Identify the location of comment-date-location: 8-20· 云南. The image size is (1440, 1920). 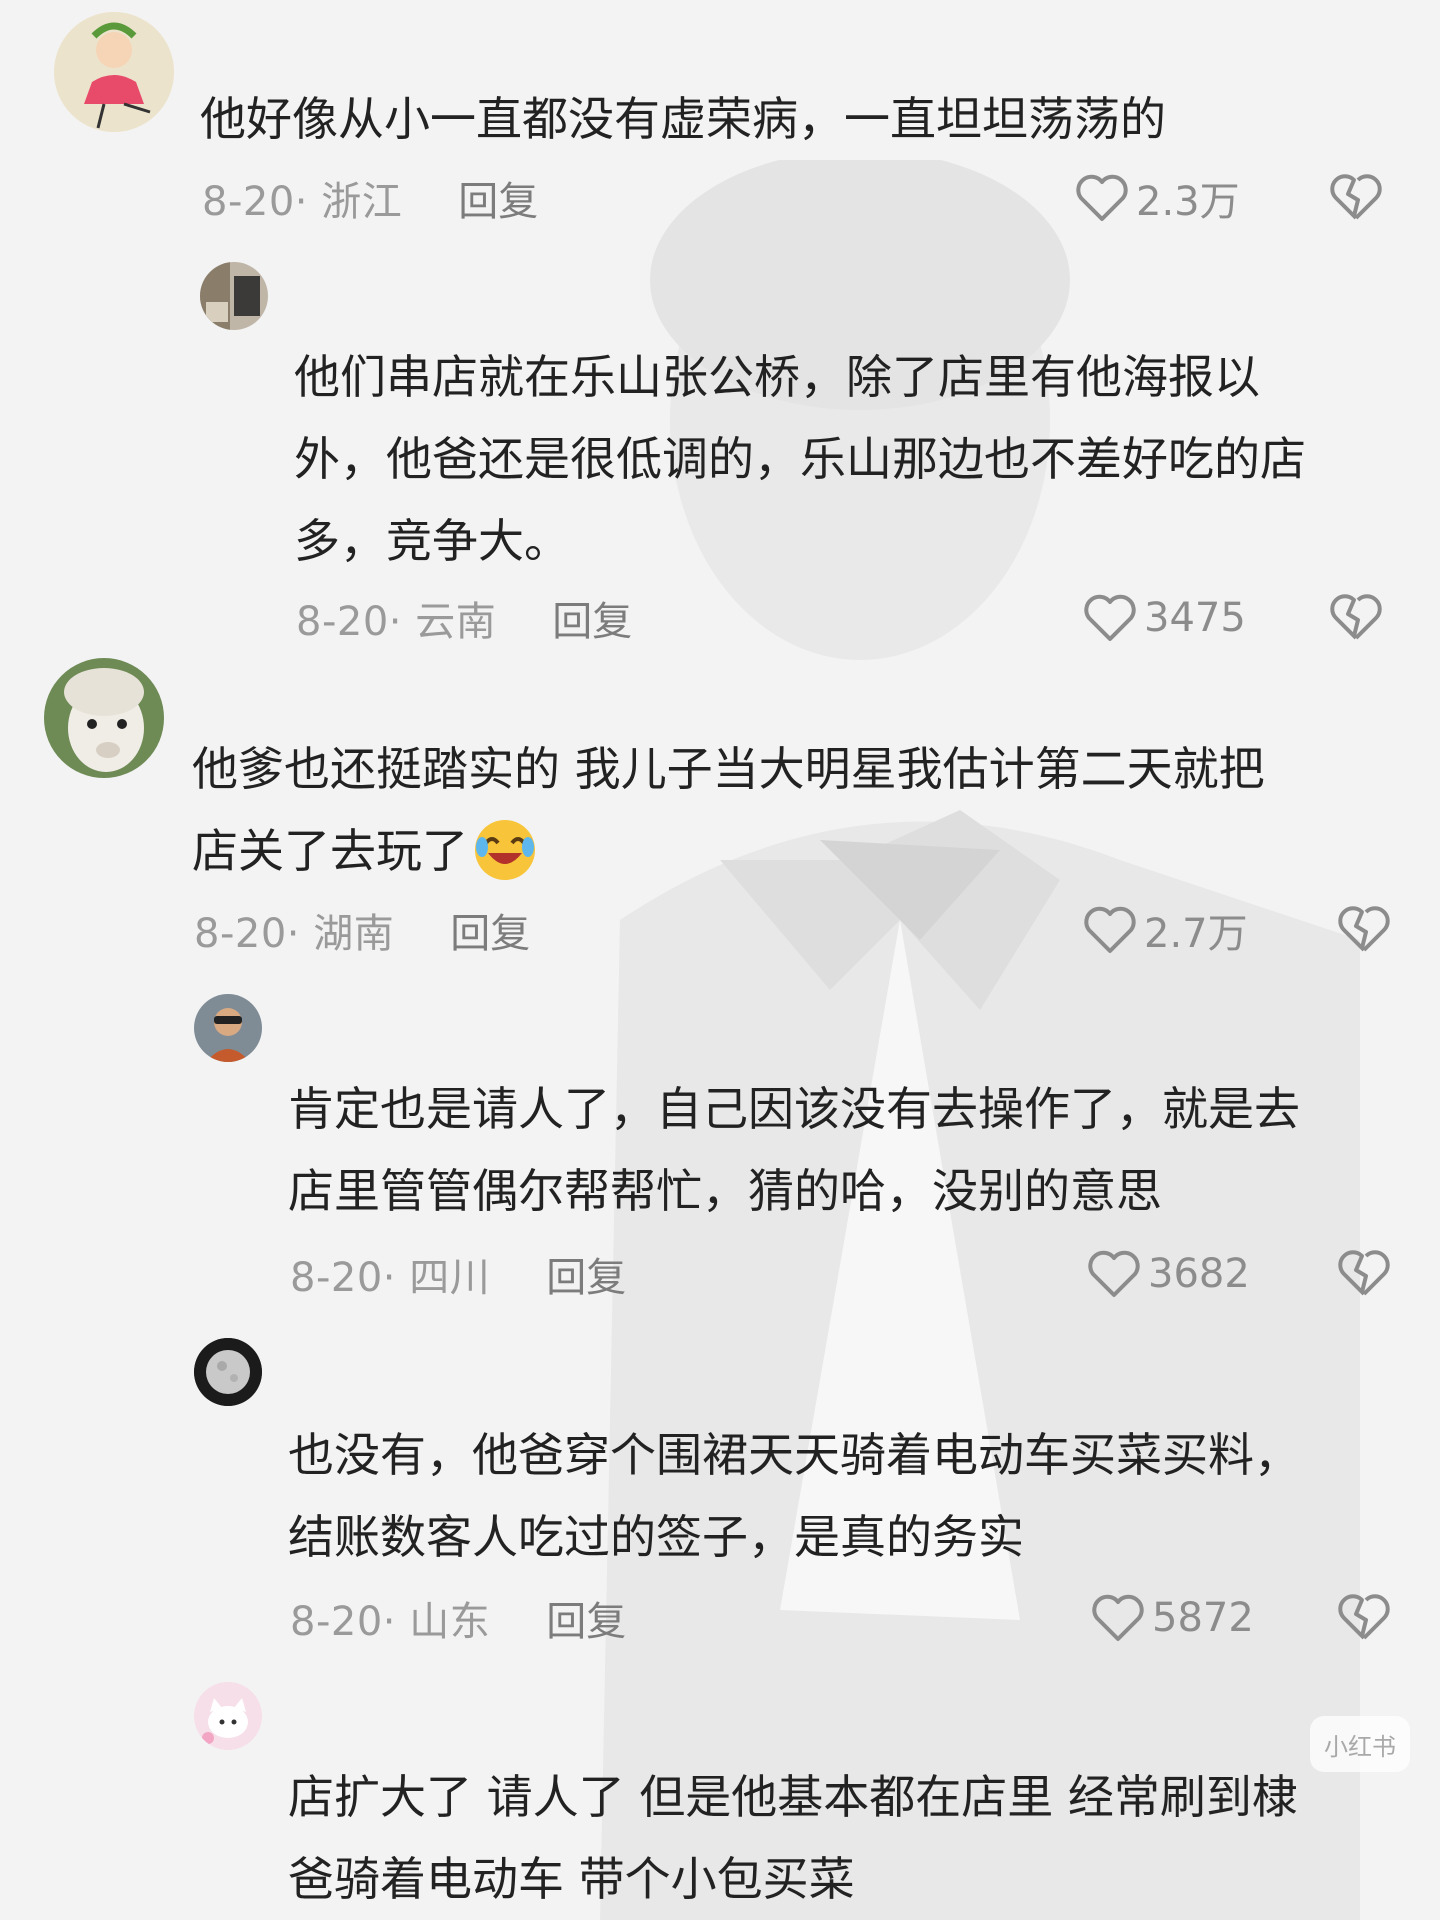
(396, 622).